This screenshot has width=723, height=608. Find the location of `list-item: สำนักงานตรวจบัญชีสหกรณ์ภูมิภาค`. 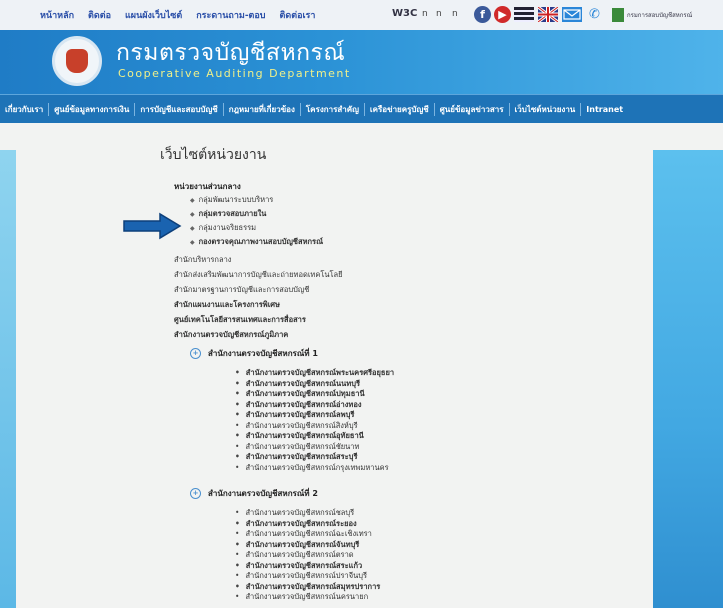

list-item: สำนักงานตรวจบัญชีสหกรณ์ภูมิภาค is located at coordinates (258, 334).